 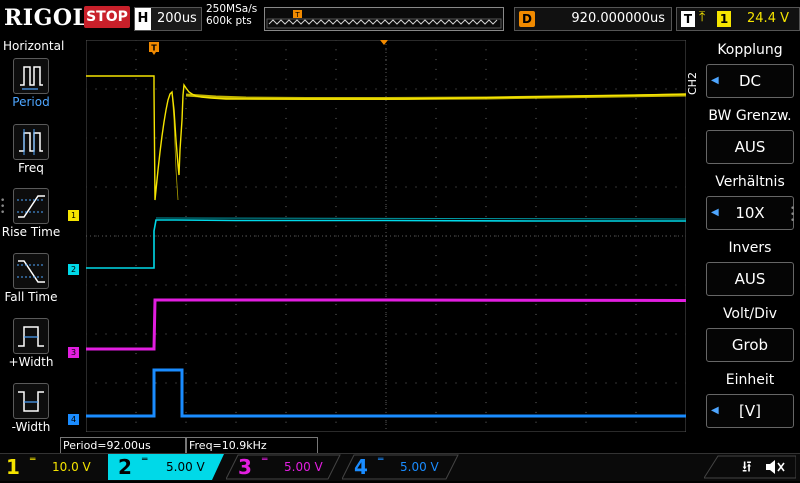 What do you see at coordinates (750, 182) in the screenshot?
I see `probe-ratio-title: Verhältnis` at bounding box center [750, 182].